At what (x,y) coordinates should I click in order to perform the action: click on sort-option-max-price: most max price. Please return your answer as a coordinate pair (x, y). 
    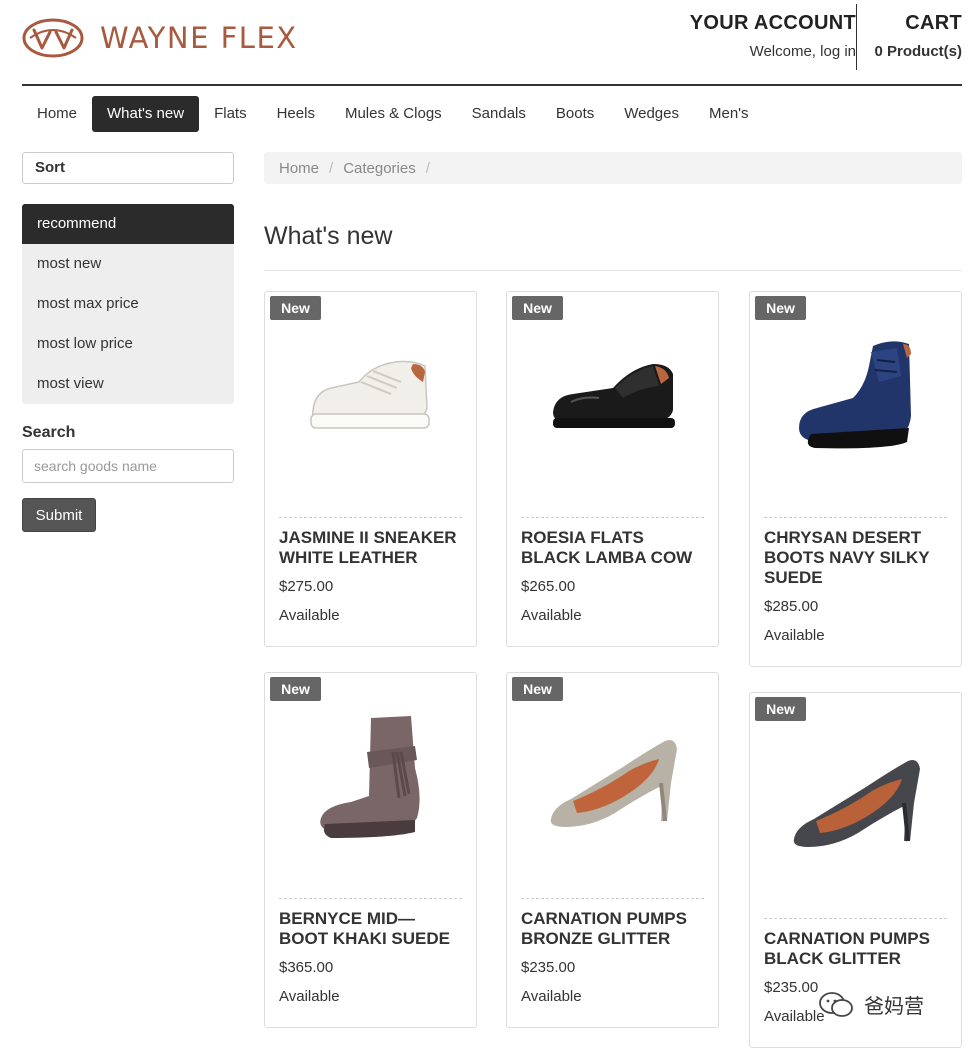
    Looking at the image, I should click on (128, 304).